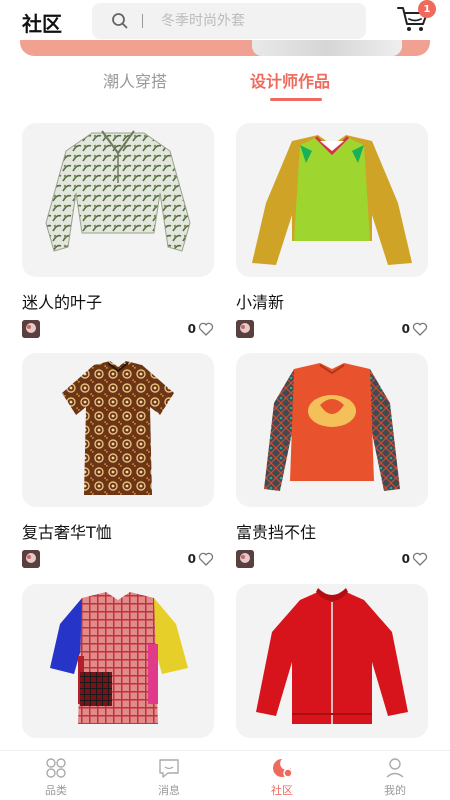 The height and width of the screenshot is (800, 450). I want to click on tab-category: 品类, so click(56, 777).